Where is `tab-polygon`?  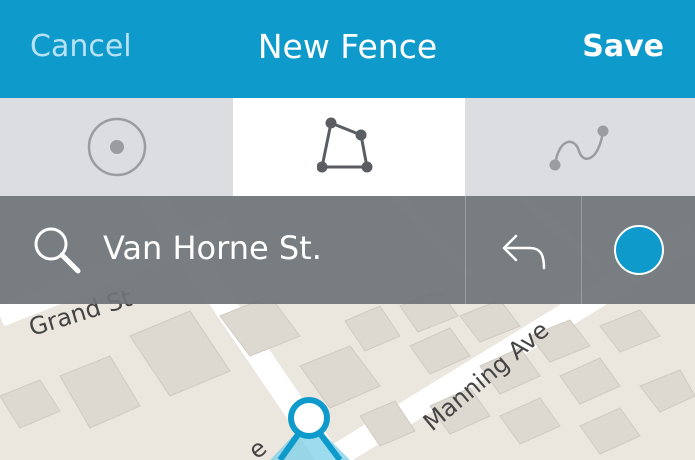 tab-polygon is located at coordinates (349, 147).